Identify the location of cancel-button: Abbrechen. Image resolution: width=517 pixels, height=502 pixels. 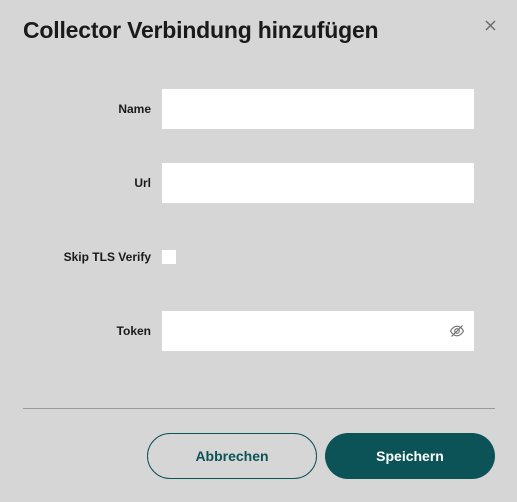
(232, 456).